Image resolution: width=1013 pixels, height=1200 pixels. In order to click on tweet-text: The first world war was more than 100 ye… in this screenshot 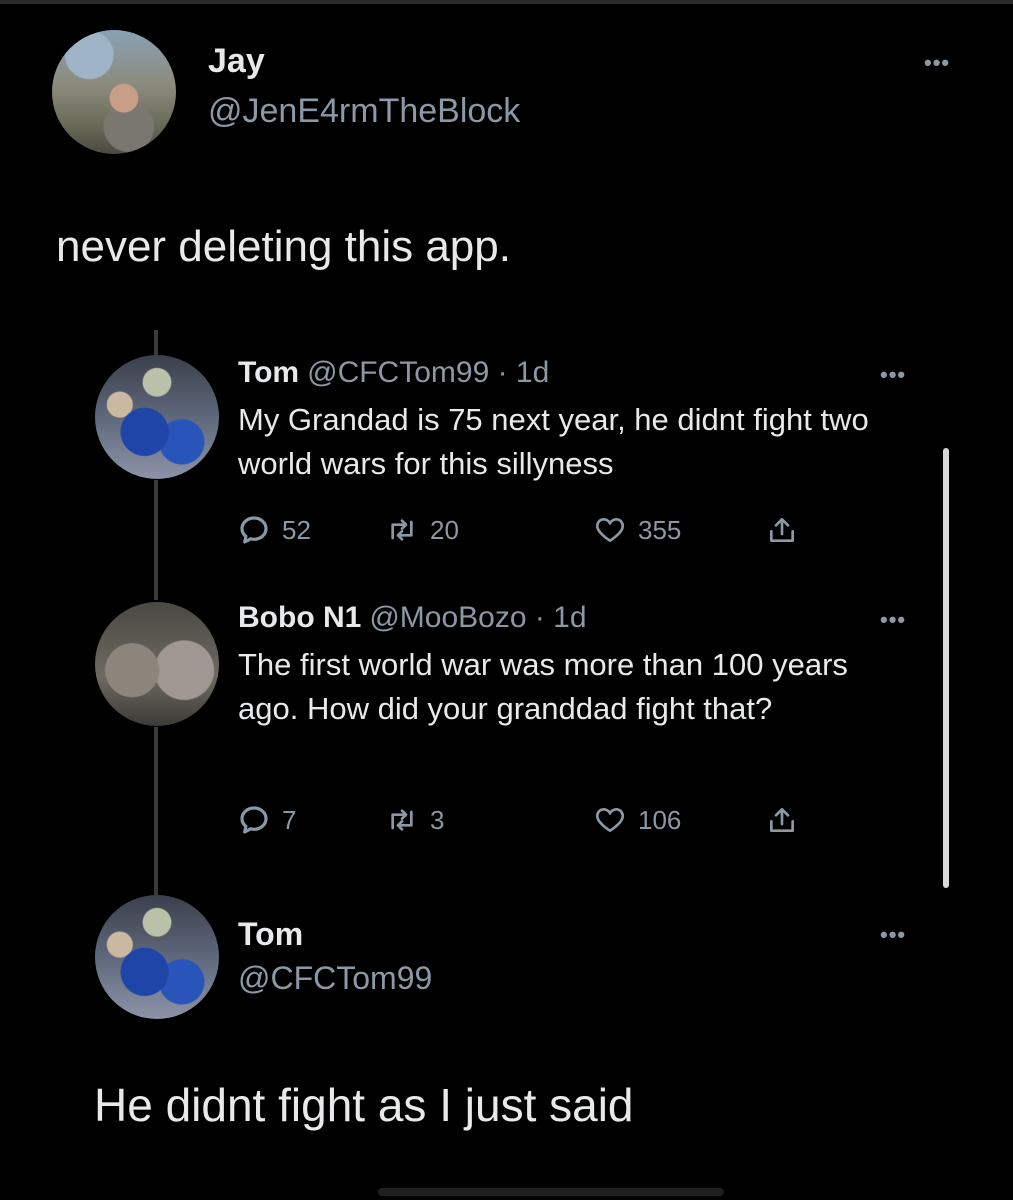, I will do `click(543, 686)`.